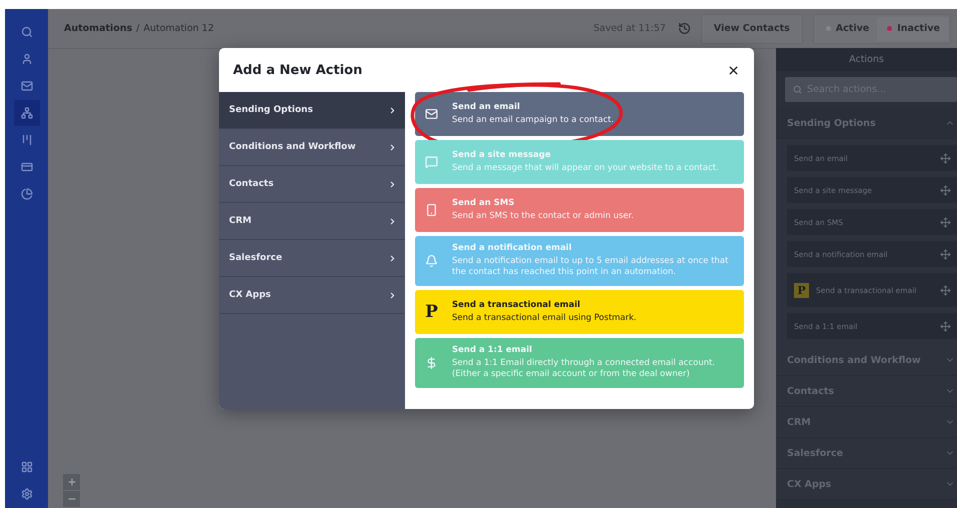 This screenshot has height=508, width=957. I want to click on chat-bubble-icon, so click(431, 162).